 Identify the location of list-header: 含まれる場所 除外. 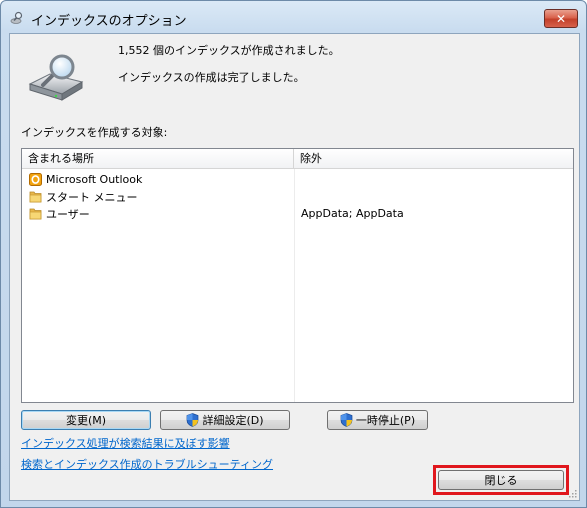
(297, 159).